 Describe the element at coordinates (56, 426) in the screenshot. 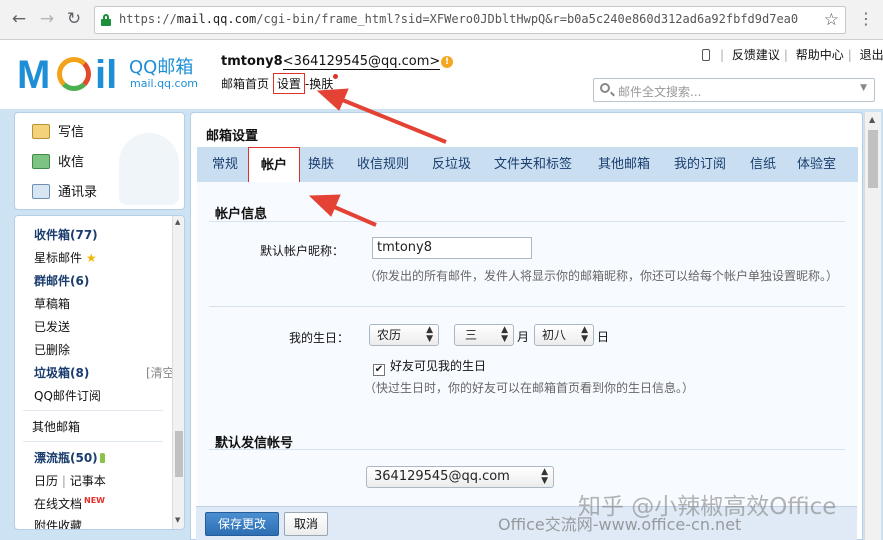

I see `folder-other-mailboxes: 其他邮箱` at that location.